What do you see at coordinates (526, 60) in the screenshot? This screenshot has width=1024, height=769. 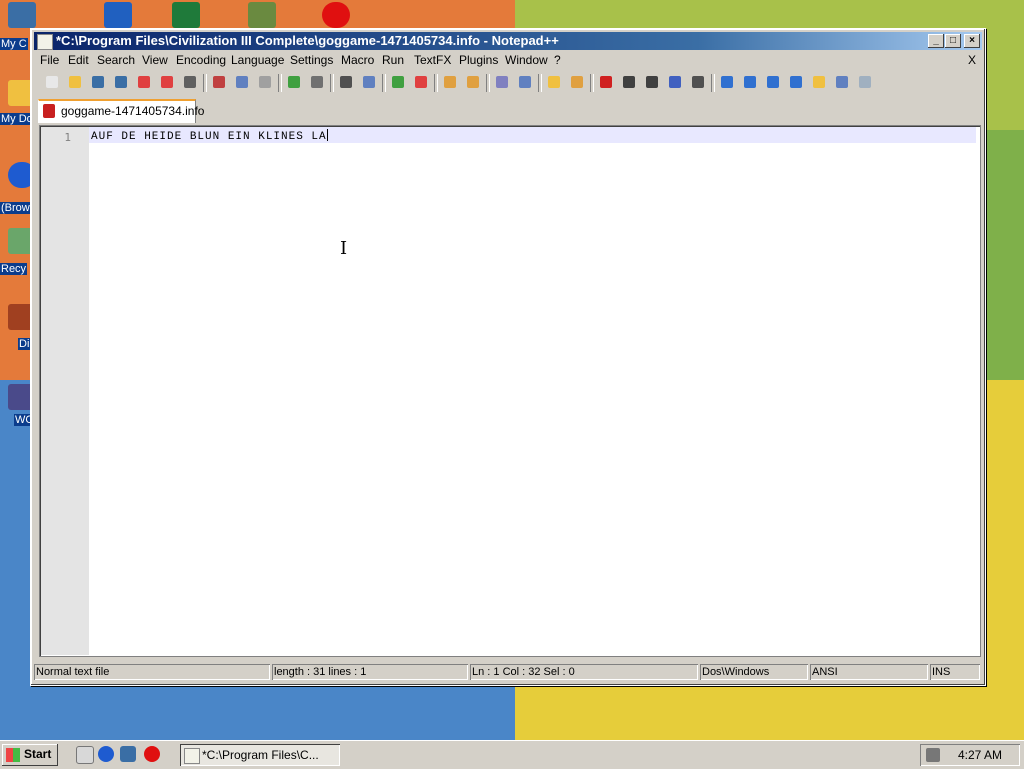 I see `menu-window: Window` at bounding box center [526, 60].